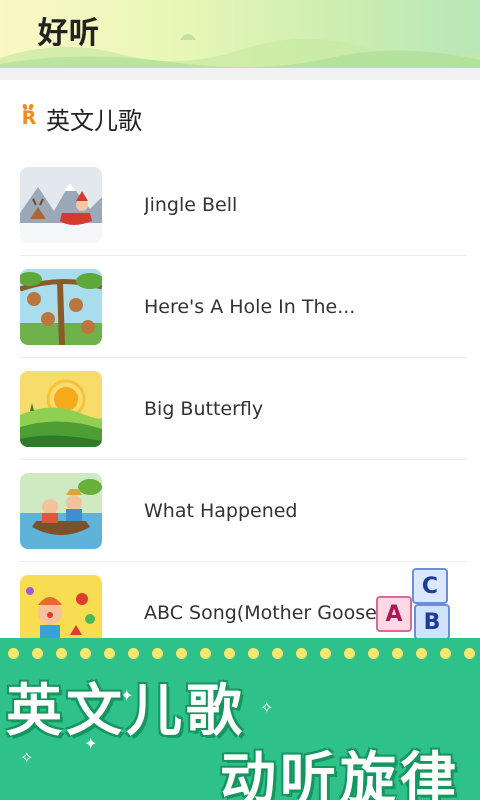  I want to click on song-title: What Happened, so click(221, 510).